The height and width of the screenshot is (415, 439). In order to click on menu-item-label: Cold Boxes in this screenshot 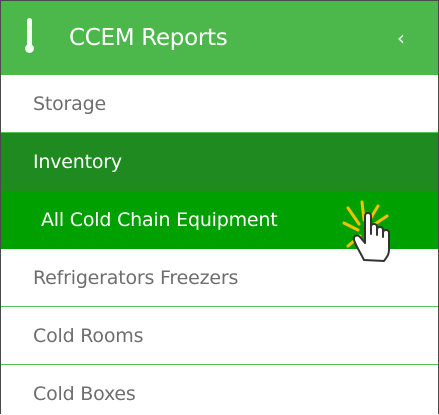, I will do `click(84, 394)`.